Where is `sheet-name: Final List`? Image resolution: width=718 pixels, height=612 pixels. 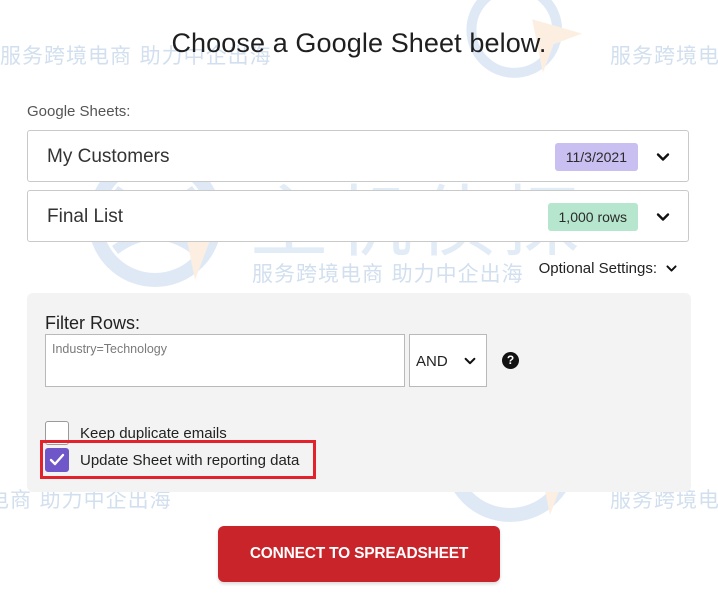
sheet-name: Final List is located at coordinates (85, 216).